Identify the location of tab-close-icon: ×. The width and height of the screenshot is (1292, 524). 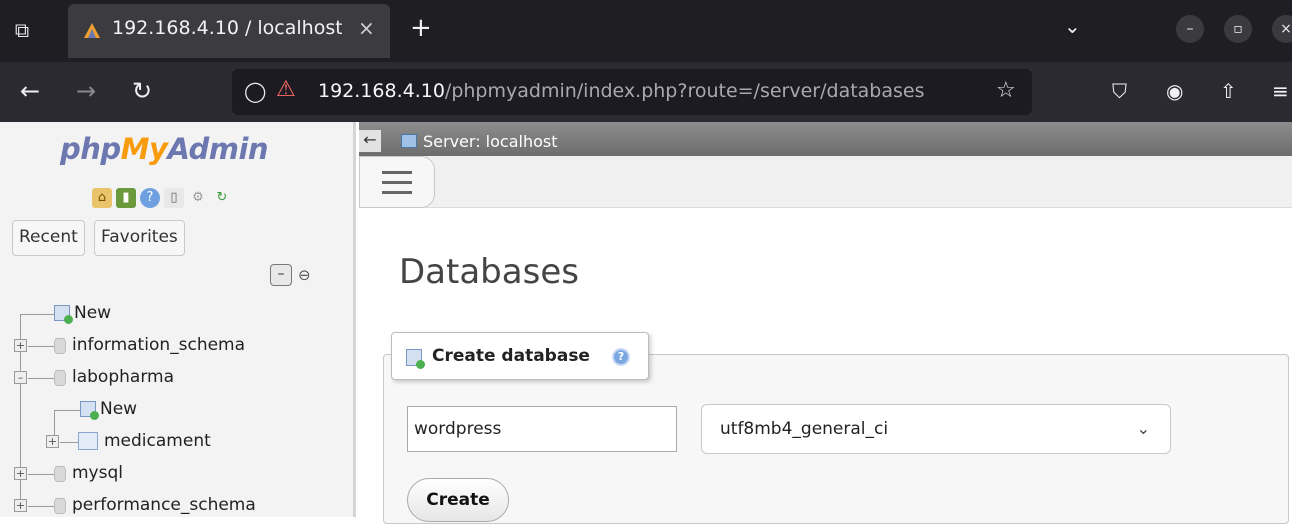
(366, 28).